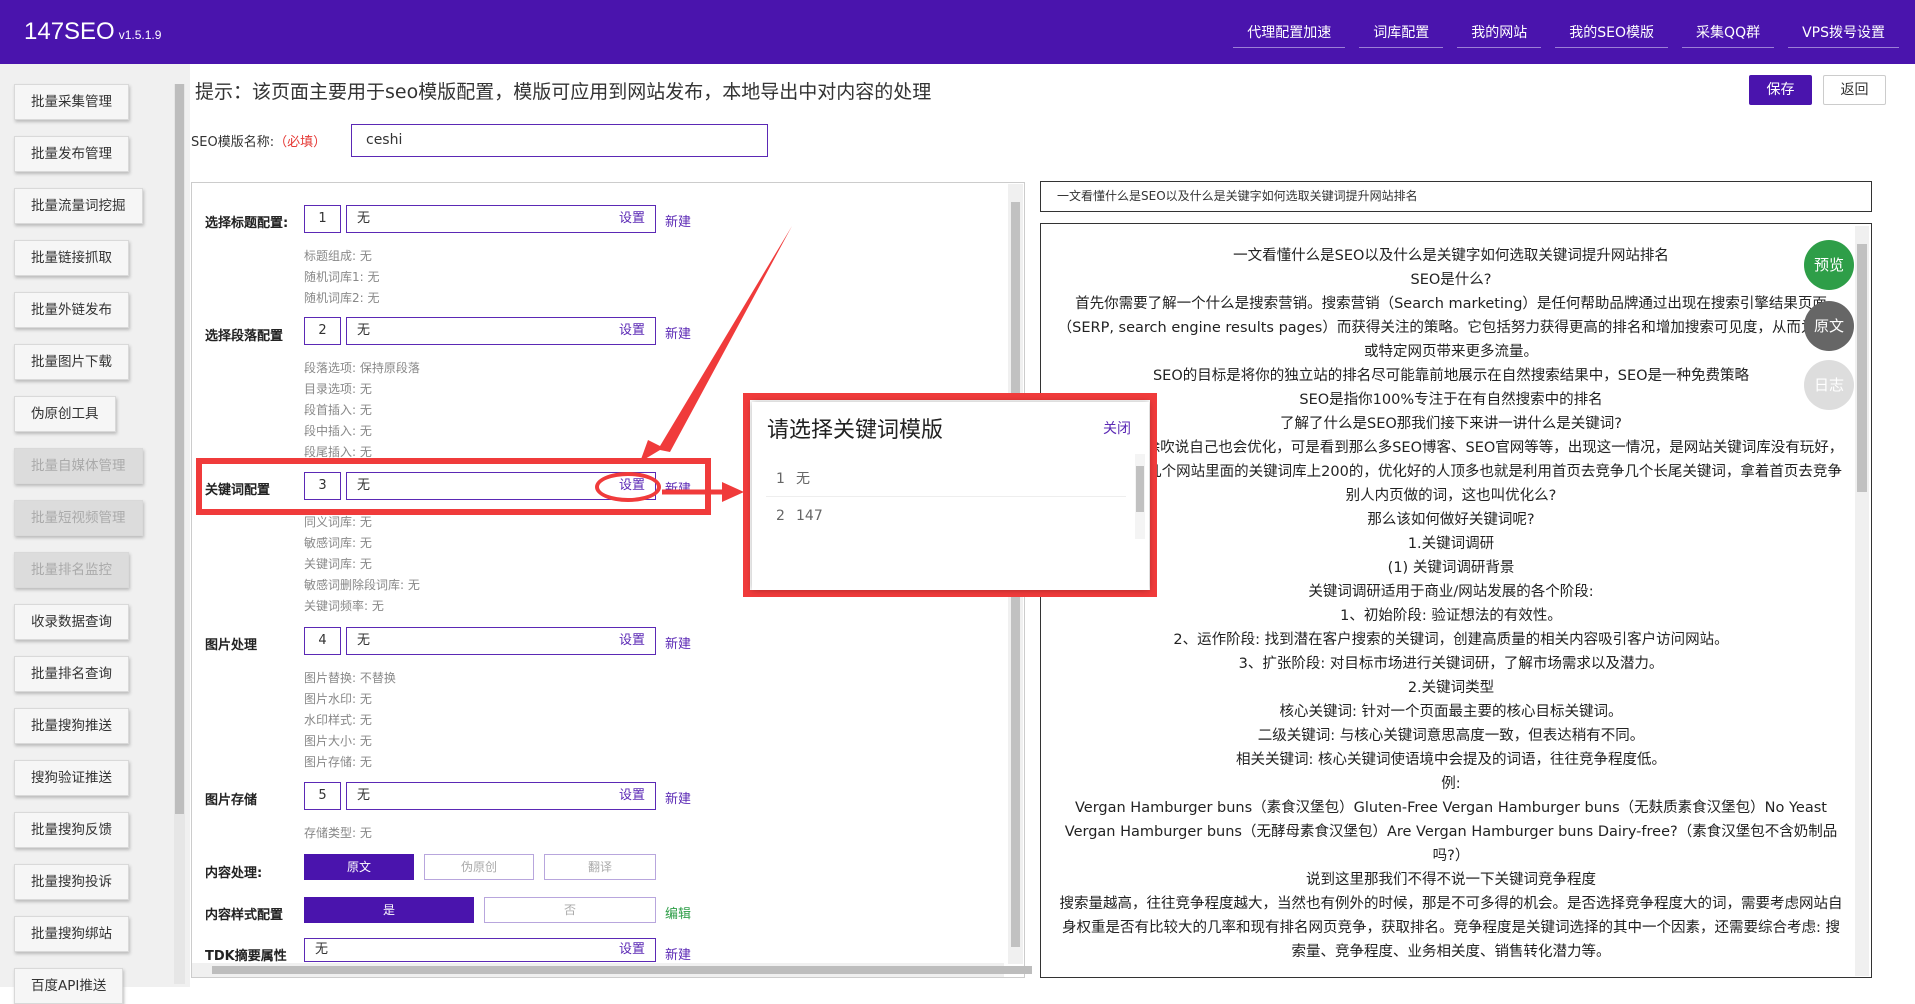 This screenshot has height=1004, width=1915. I want to click on modal-scroll-thumb, so click(1140, 489).